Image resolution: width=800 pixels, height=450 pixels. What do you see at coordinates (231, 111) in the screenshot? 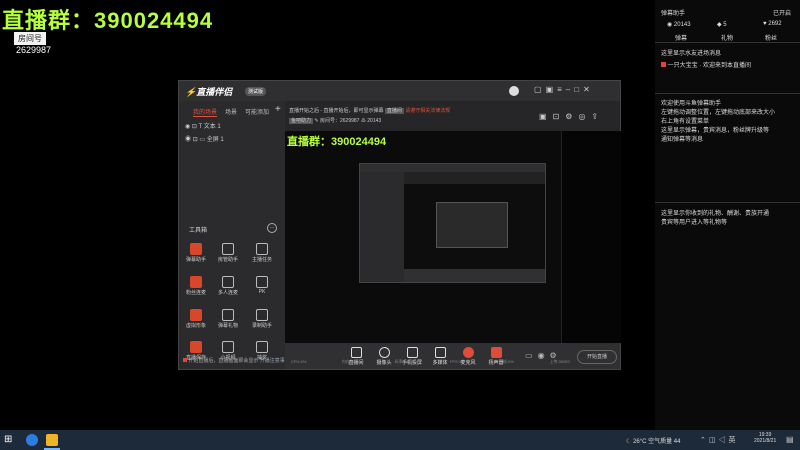
I see `tab-scene: 场景` at bounding box center [231, 111].